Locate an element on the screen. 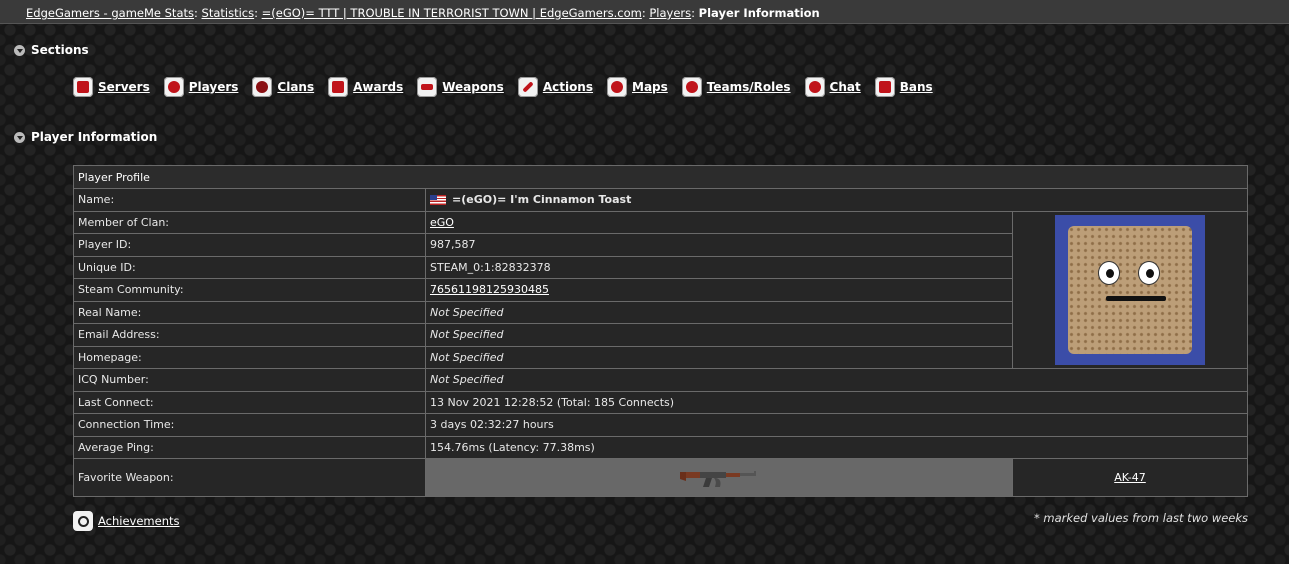  steam-cell: 76561198125930485 is located at coordinates (719, 290).